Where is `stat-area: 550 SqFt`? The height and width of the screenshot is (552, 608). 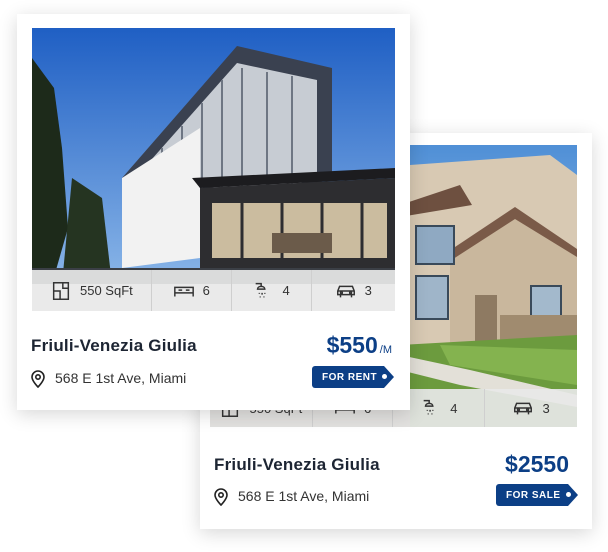 stat-area: 550 SqFt is located at coordinates (92, 290).